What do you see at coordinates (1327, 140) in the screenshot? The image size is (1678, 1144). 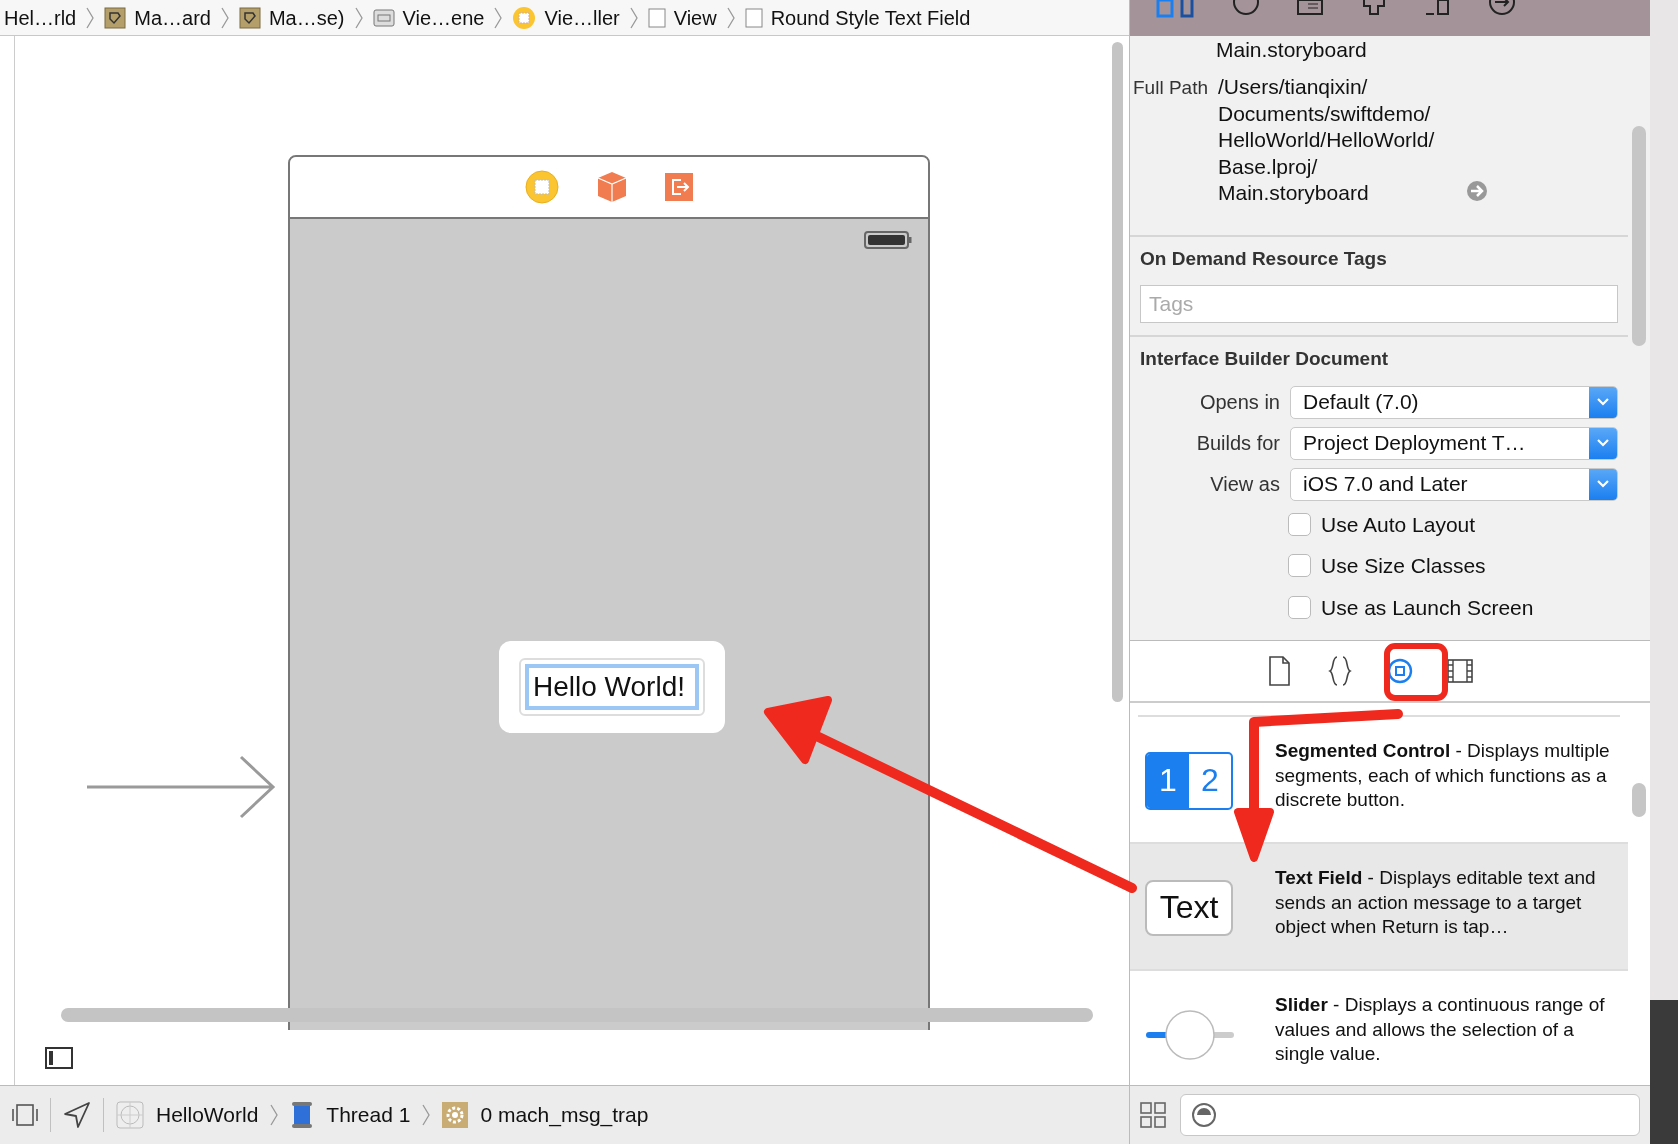 I see `path-line: HelloWorld/HelloWorld/` at bounding box center [1327, 140].